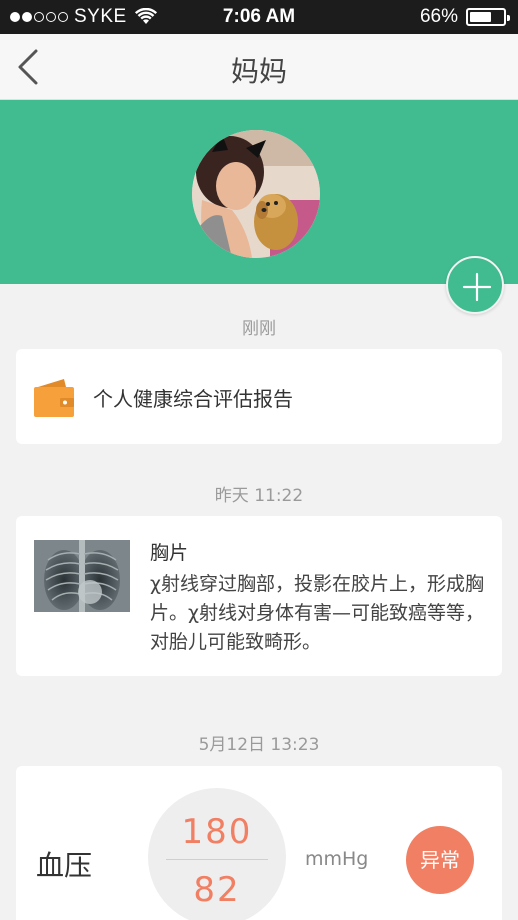 The image size is (518, 920). Describe the element at coordinates (82, 576) in the screenshot. I see `chest-xray-thumbnail` at that location.